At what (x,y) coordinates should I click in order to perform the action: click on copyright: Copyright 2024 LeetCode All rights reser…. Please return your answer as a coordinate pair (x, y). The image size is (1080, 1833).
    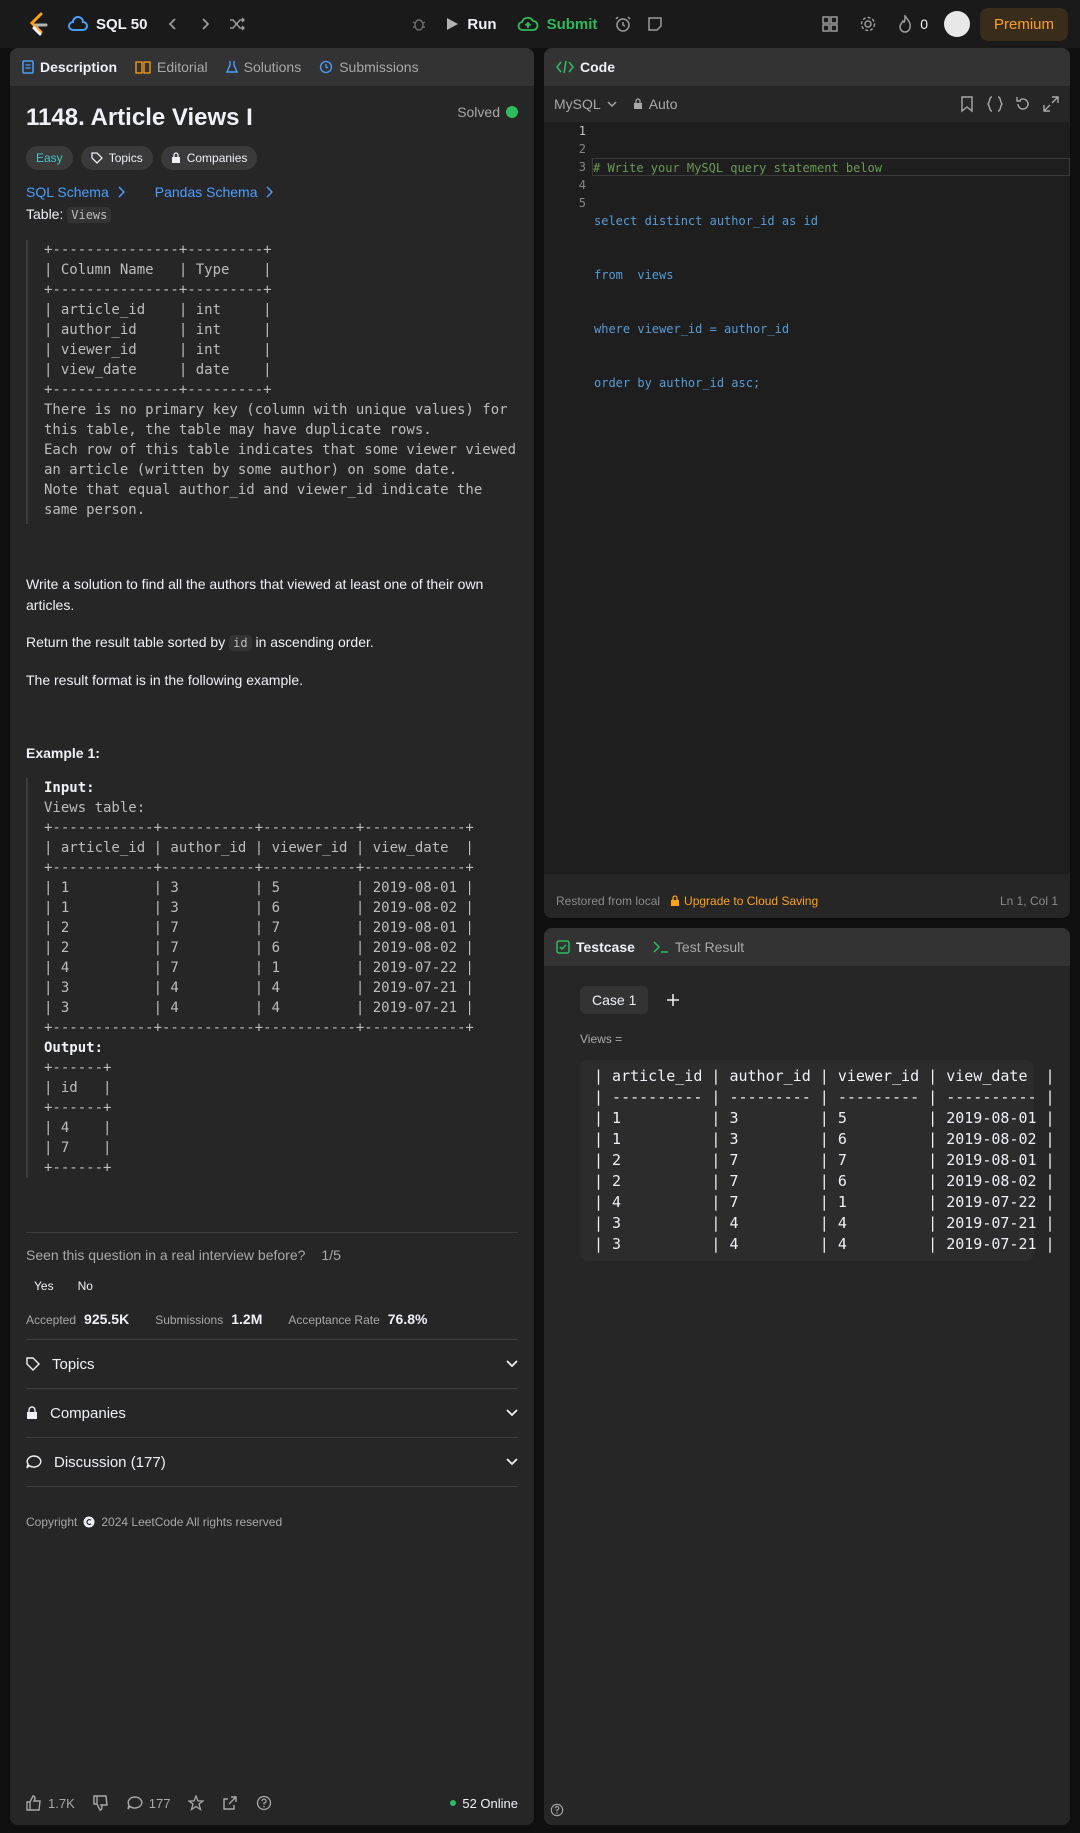
    Looking at the image, I should click on (272, 1522).